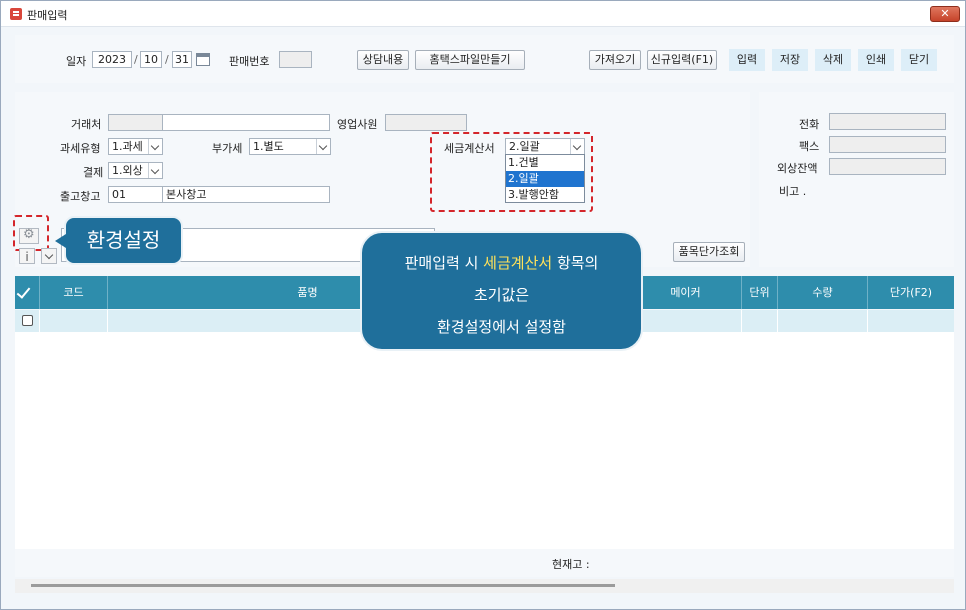 This screenshot has width=966, height=610. Describe the element at coordinates (80, 148) in the screenshot. I see `tax-type-label: 과세유형` at that location.